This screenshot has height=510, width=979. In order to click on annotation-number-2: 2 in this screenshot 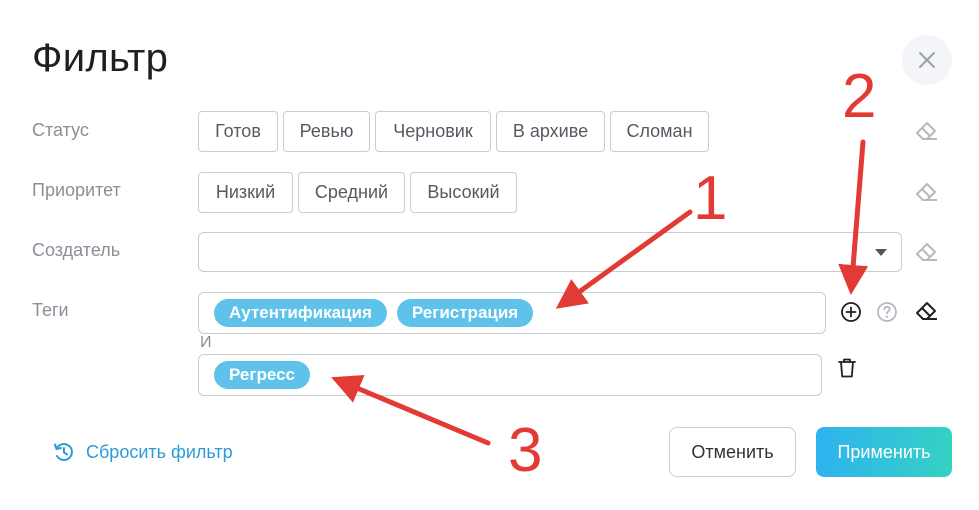, I will do `click(859, 96)`.